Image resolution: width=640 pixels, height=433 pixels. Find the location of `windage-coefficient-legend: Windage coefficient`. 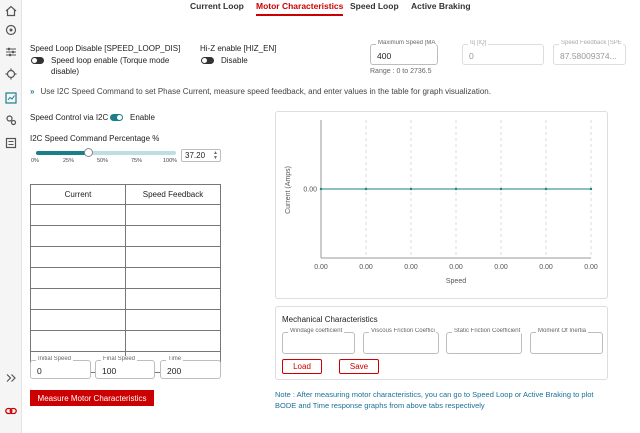

windage-coefficient-legend: Windage coefficient is located at coordinates (316, 331).